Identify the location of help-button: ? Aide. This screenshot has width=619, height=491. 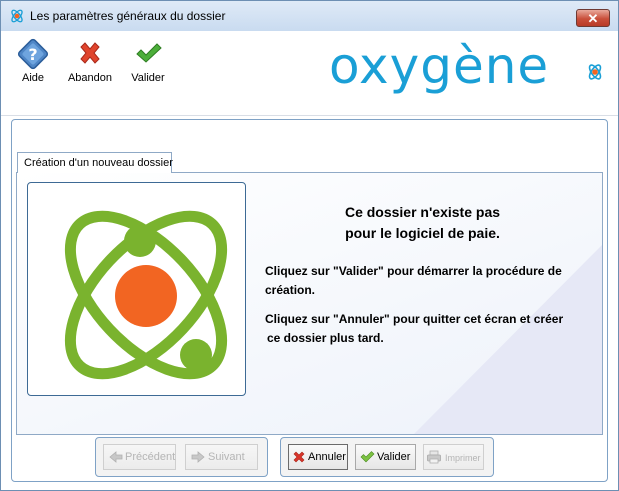
(33, 60).